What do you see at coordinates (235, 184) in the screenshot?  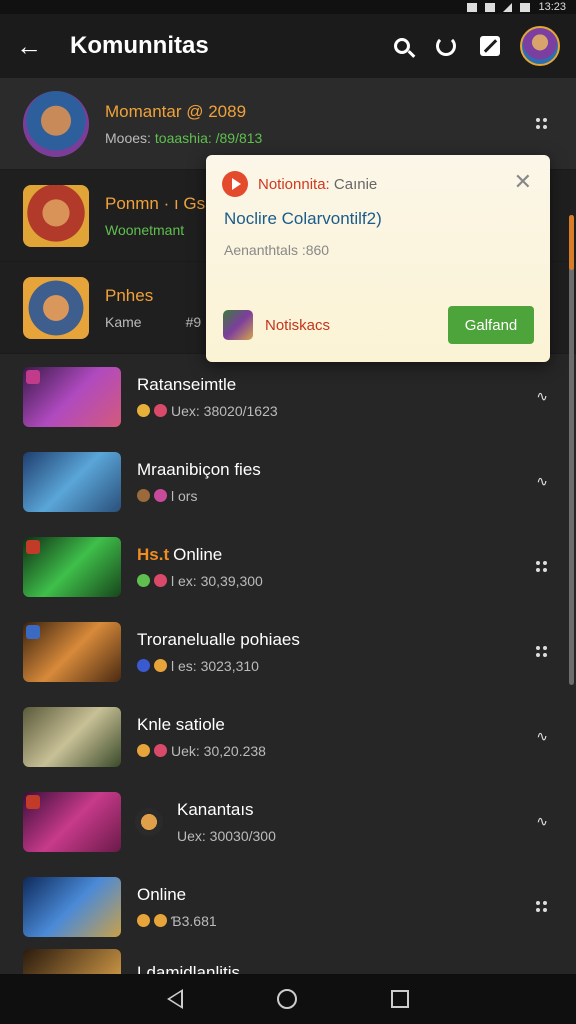 I see `play-icon` at bounding box center [235, 184].